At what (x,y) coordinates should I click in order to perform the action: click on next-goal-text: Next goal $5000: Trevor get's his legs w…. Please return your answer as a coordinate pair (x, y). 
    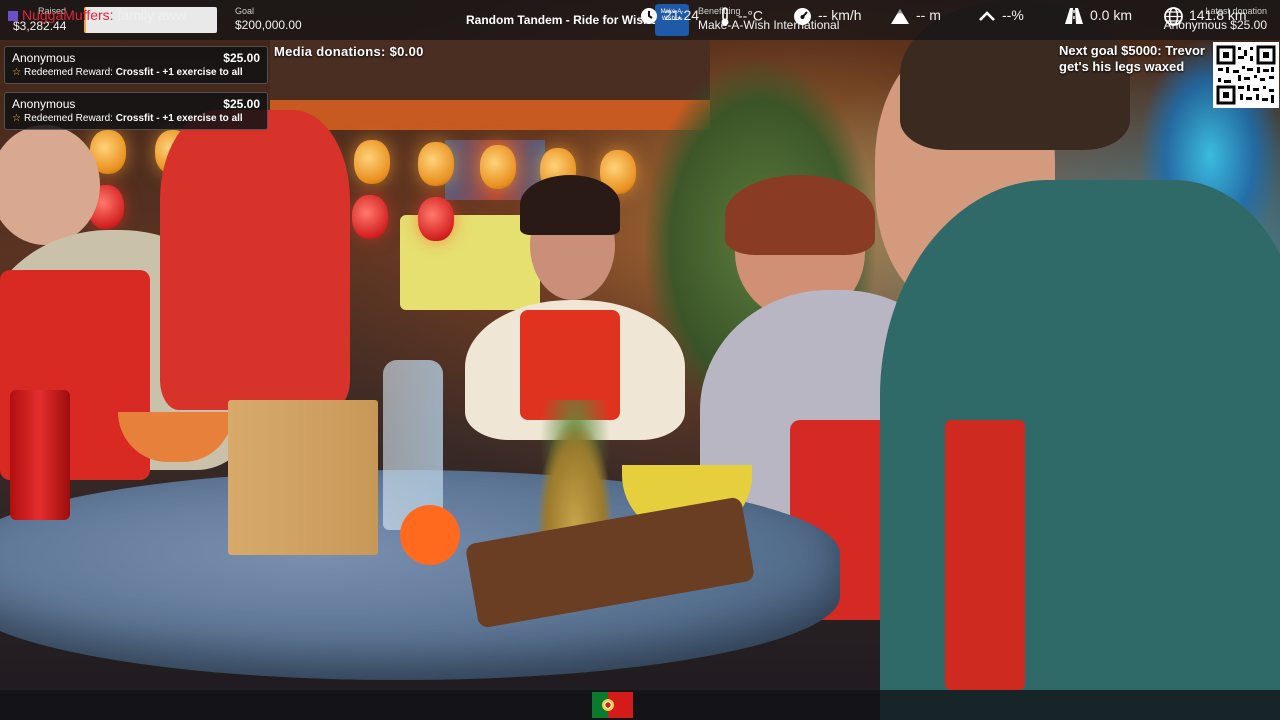
    Looking at the image, I should click on (1132, 58).